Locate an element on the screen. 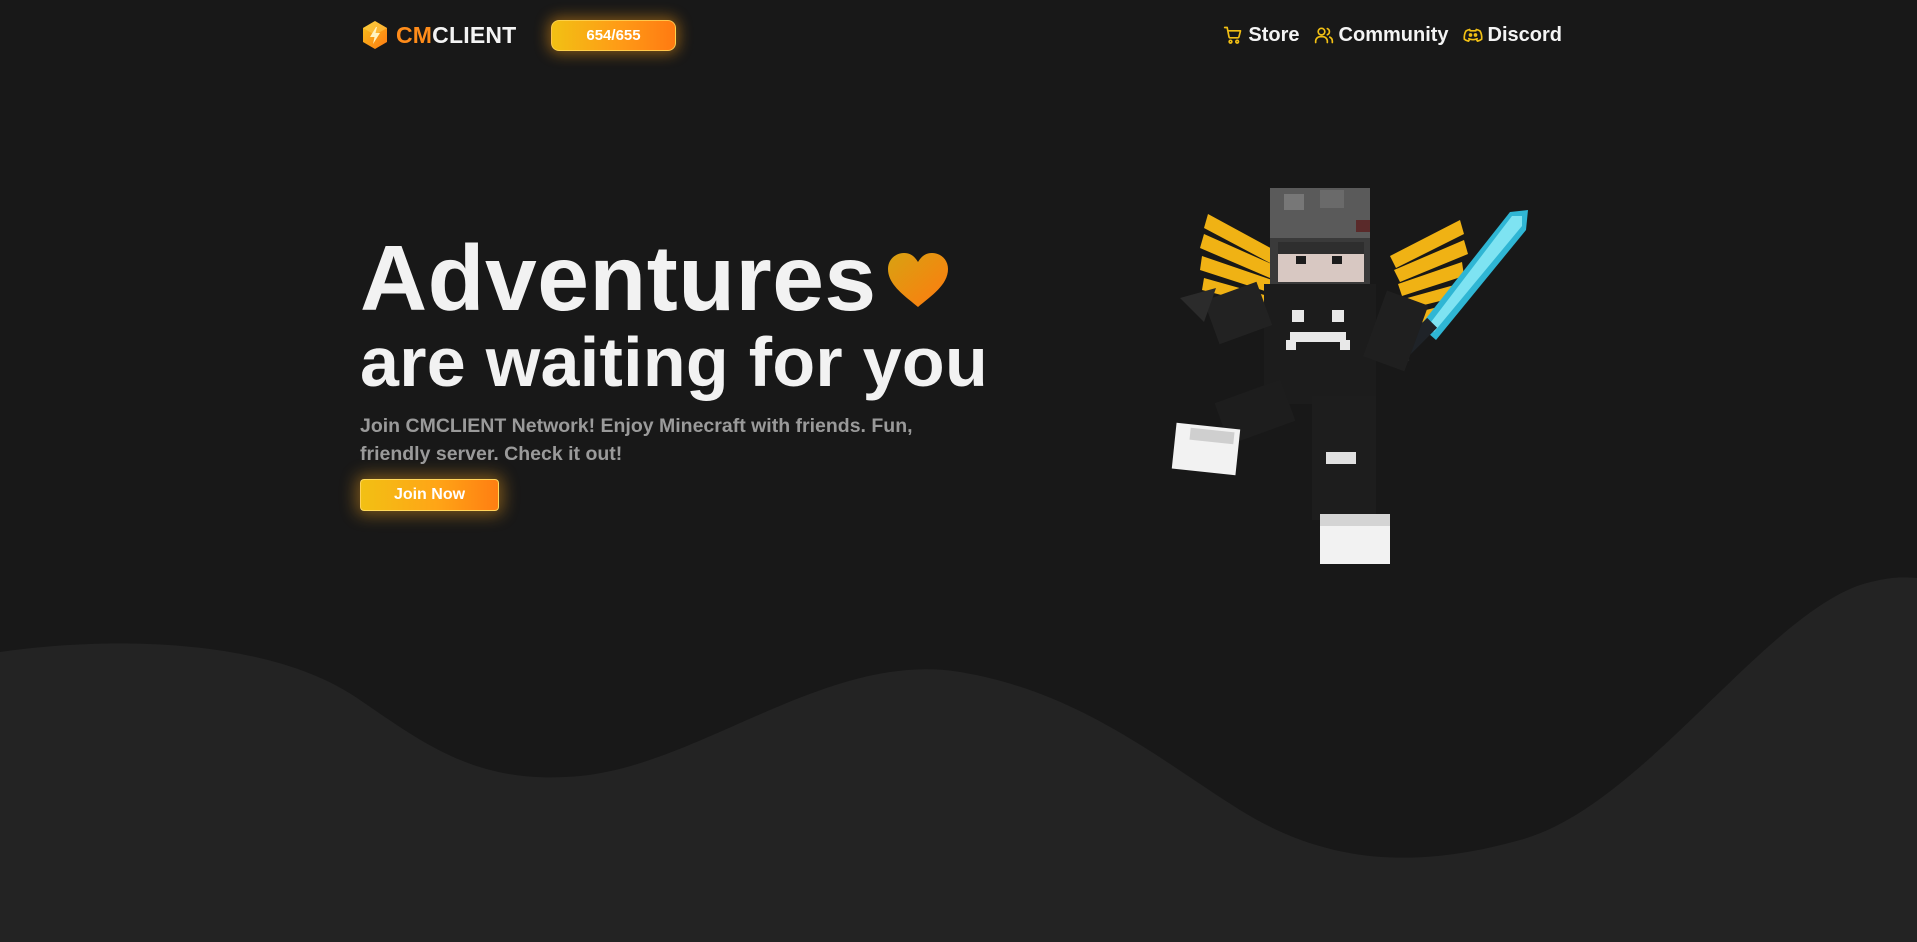 Image resolution: width=1917 pixels, height=942 pixels. hero-title: Adventures is located at coordinates (618, 278).